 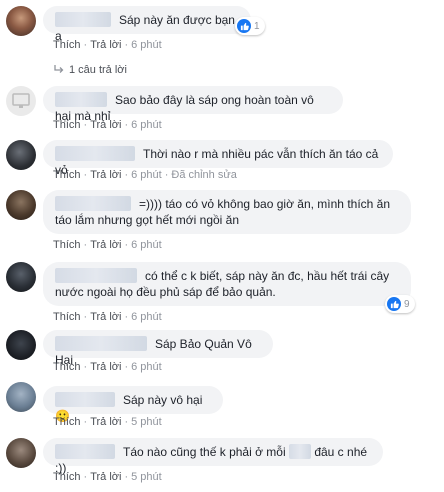 What do you see at coordinates (407, 304) in the screenshot?
I see `reaction-number: 9` at bounding box center [407, 304].